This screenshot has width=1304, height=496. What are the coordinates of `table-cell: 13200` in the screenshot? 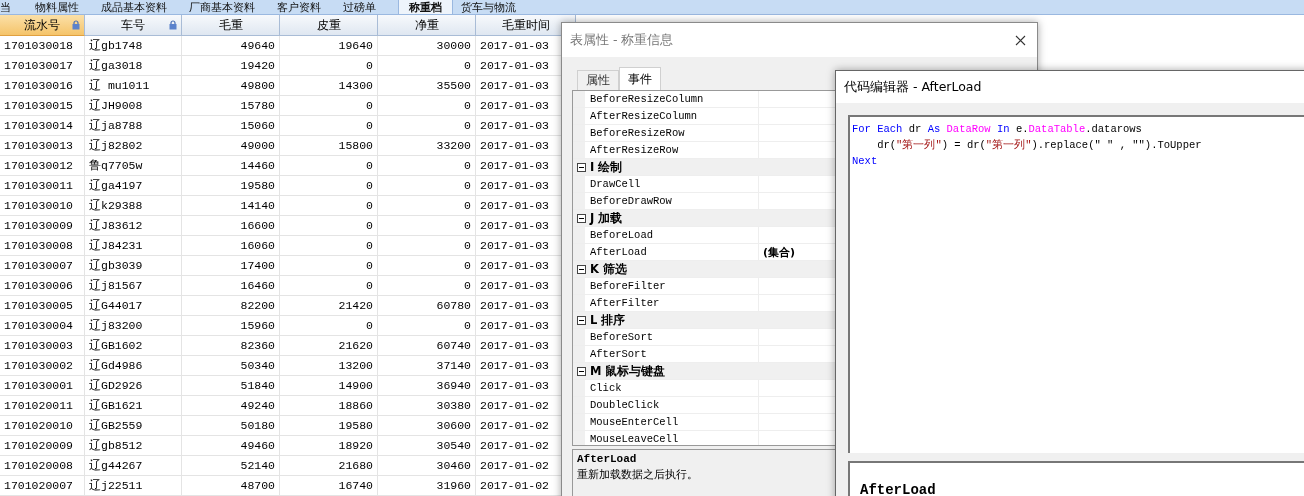 It's located at (329, 366).